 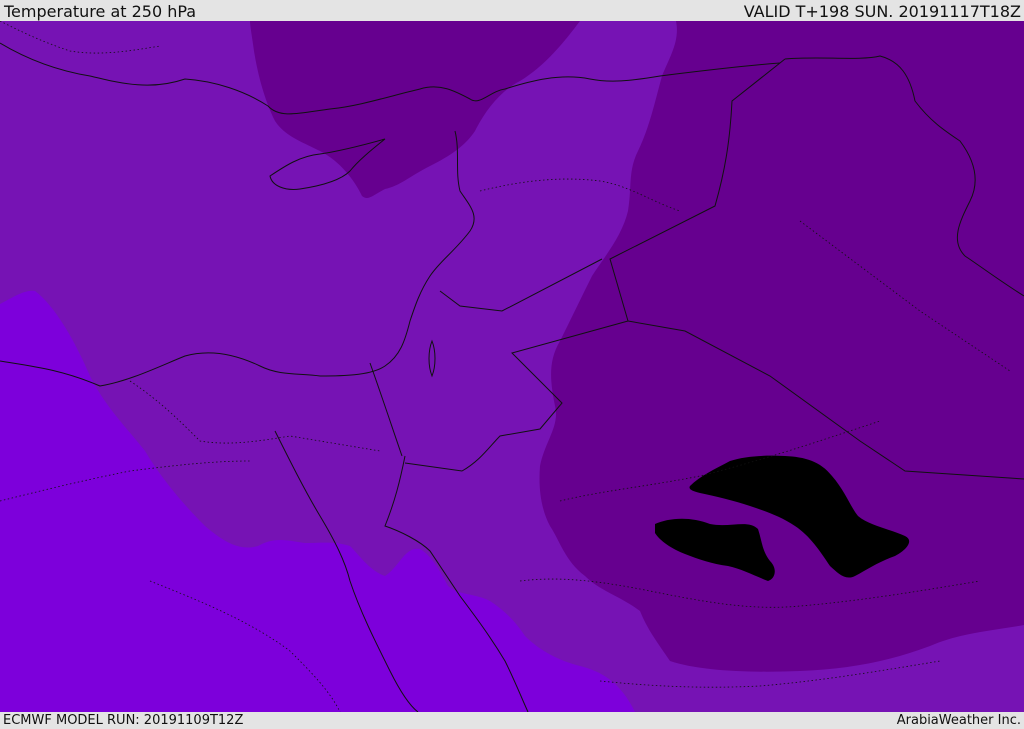 What do you see at coordinates (100, 11) in the screenshot?
I see `map-title: Temperature at 250 hPa` at bounding box center [100, 11].